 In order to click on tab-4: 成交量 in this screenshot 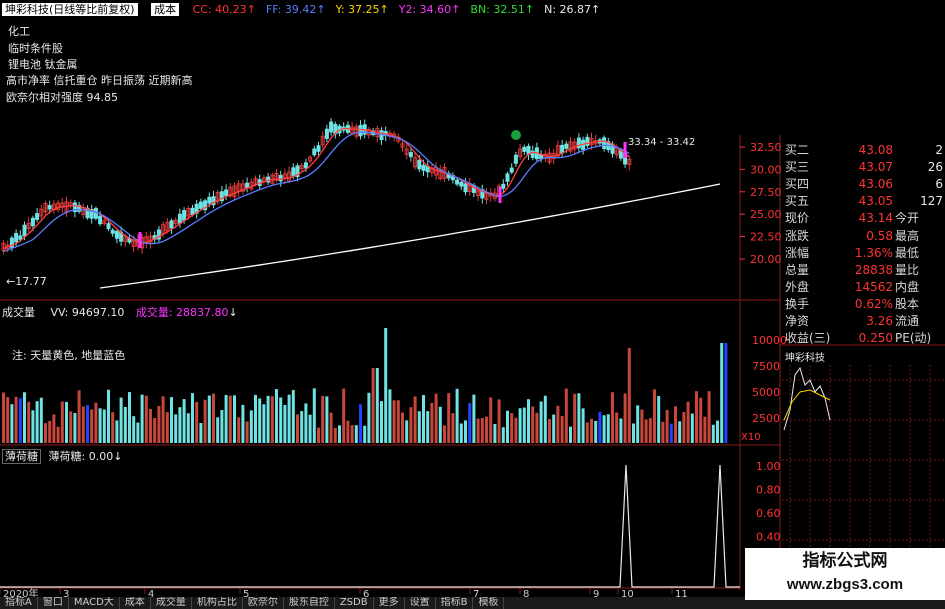, I will do `click(171, 603)`.